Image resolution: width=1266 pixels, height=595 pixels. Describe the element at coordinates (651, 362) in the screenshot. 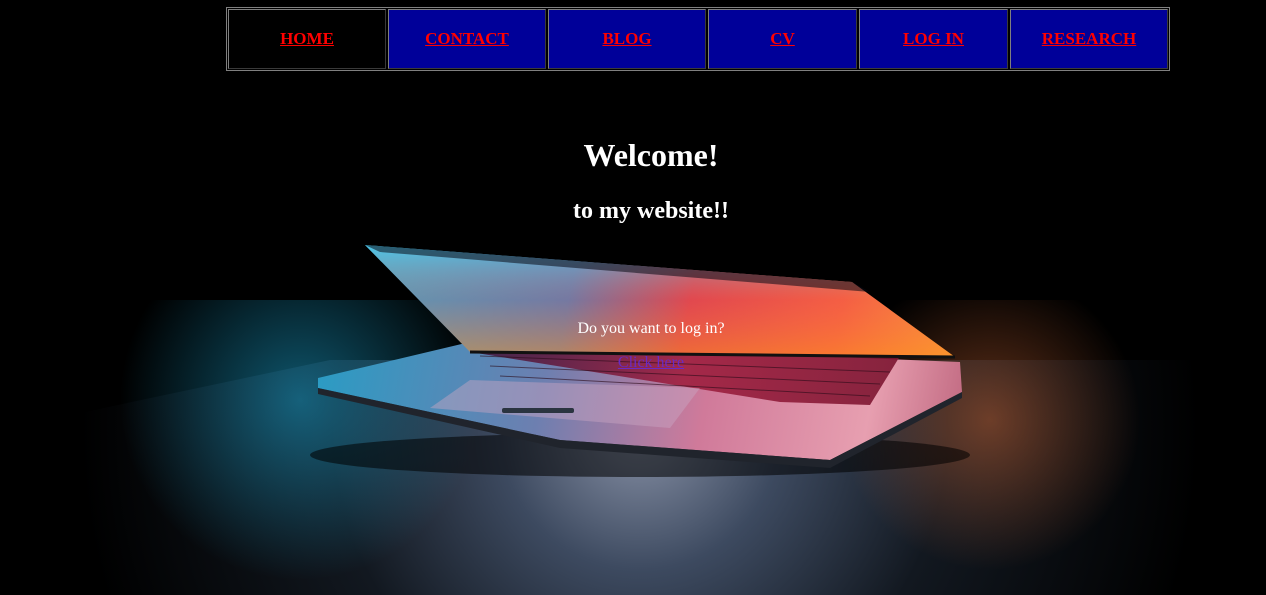

I see `login-link: Click here` at that location.